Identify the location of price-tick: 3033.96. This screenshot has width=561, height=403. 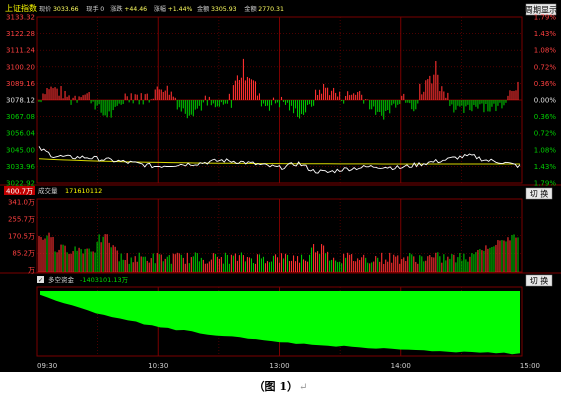
(20, 167).